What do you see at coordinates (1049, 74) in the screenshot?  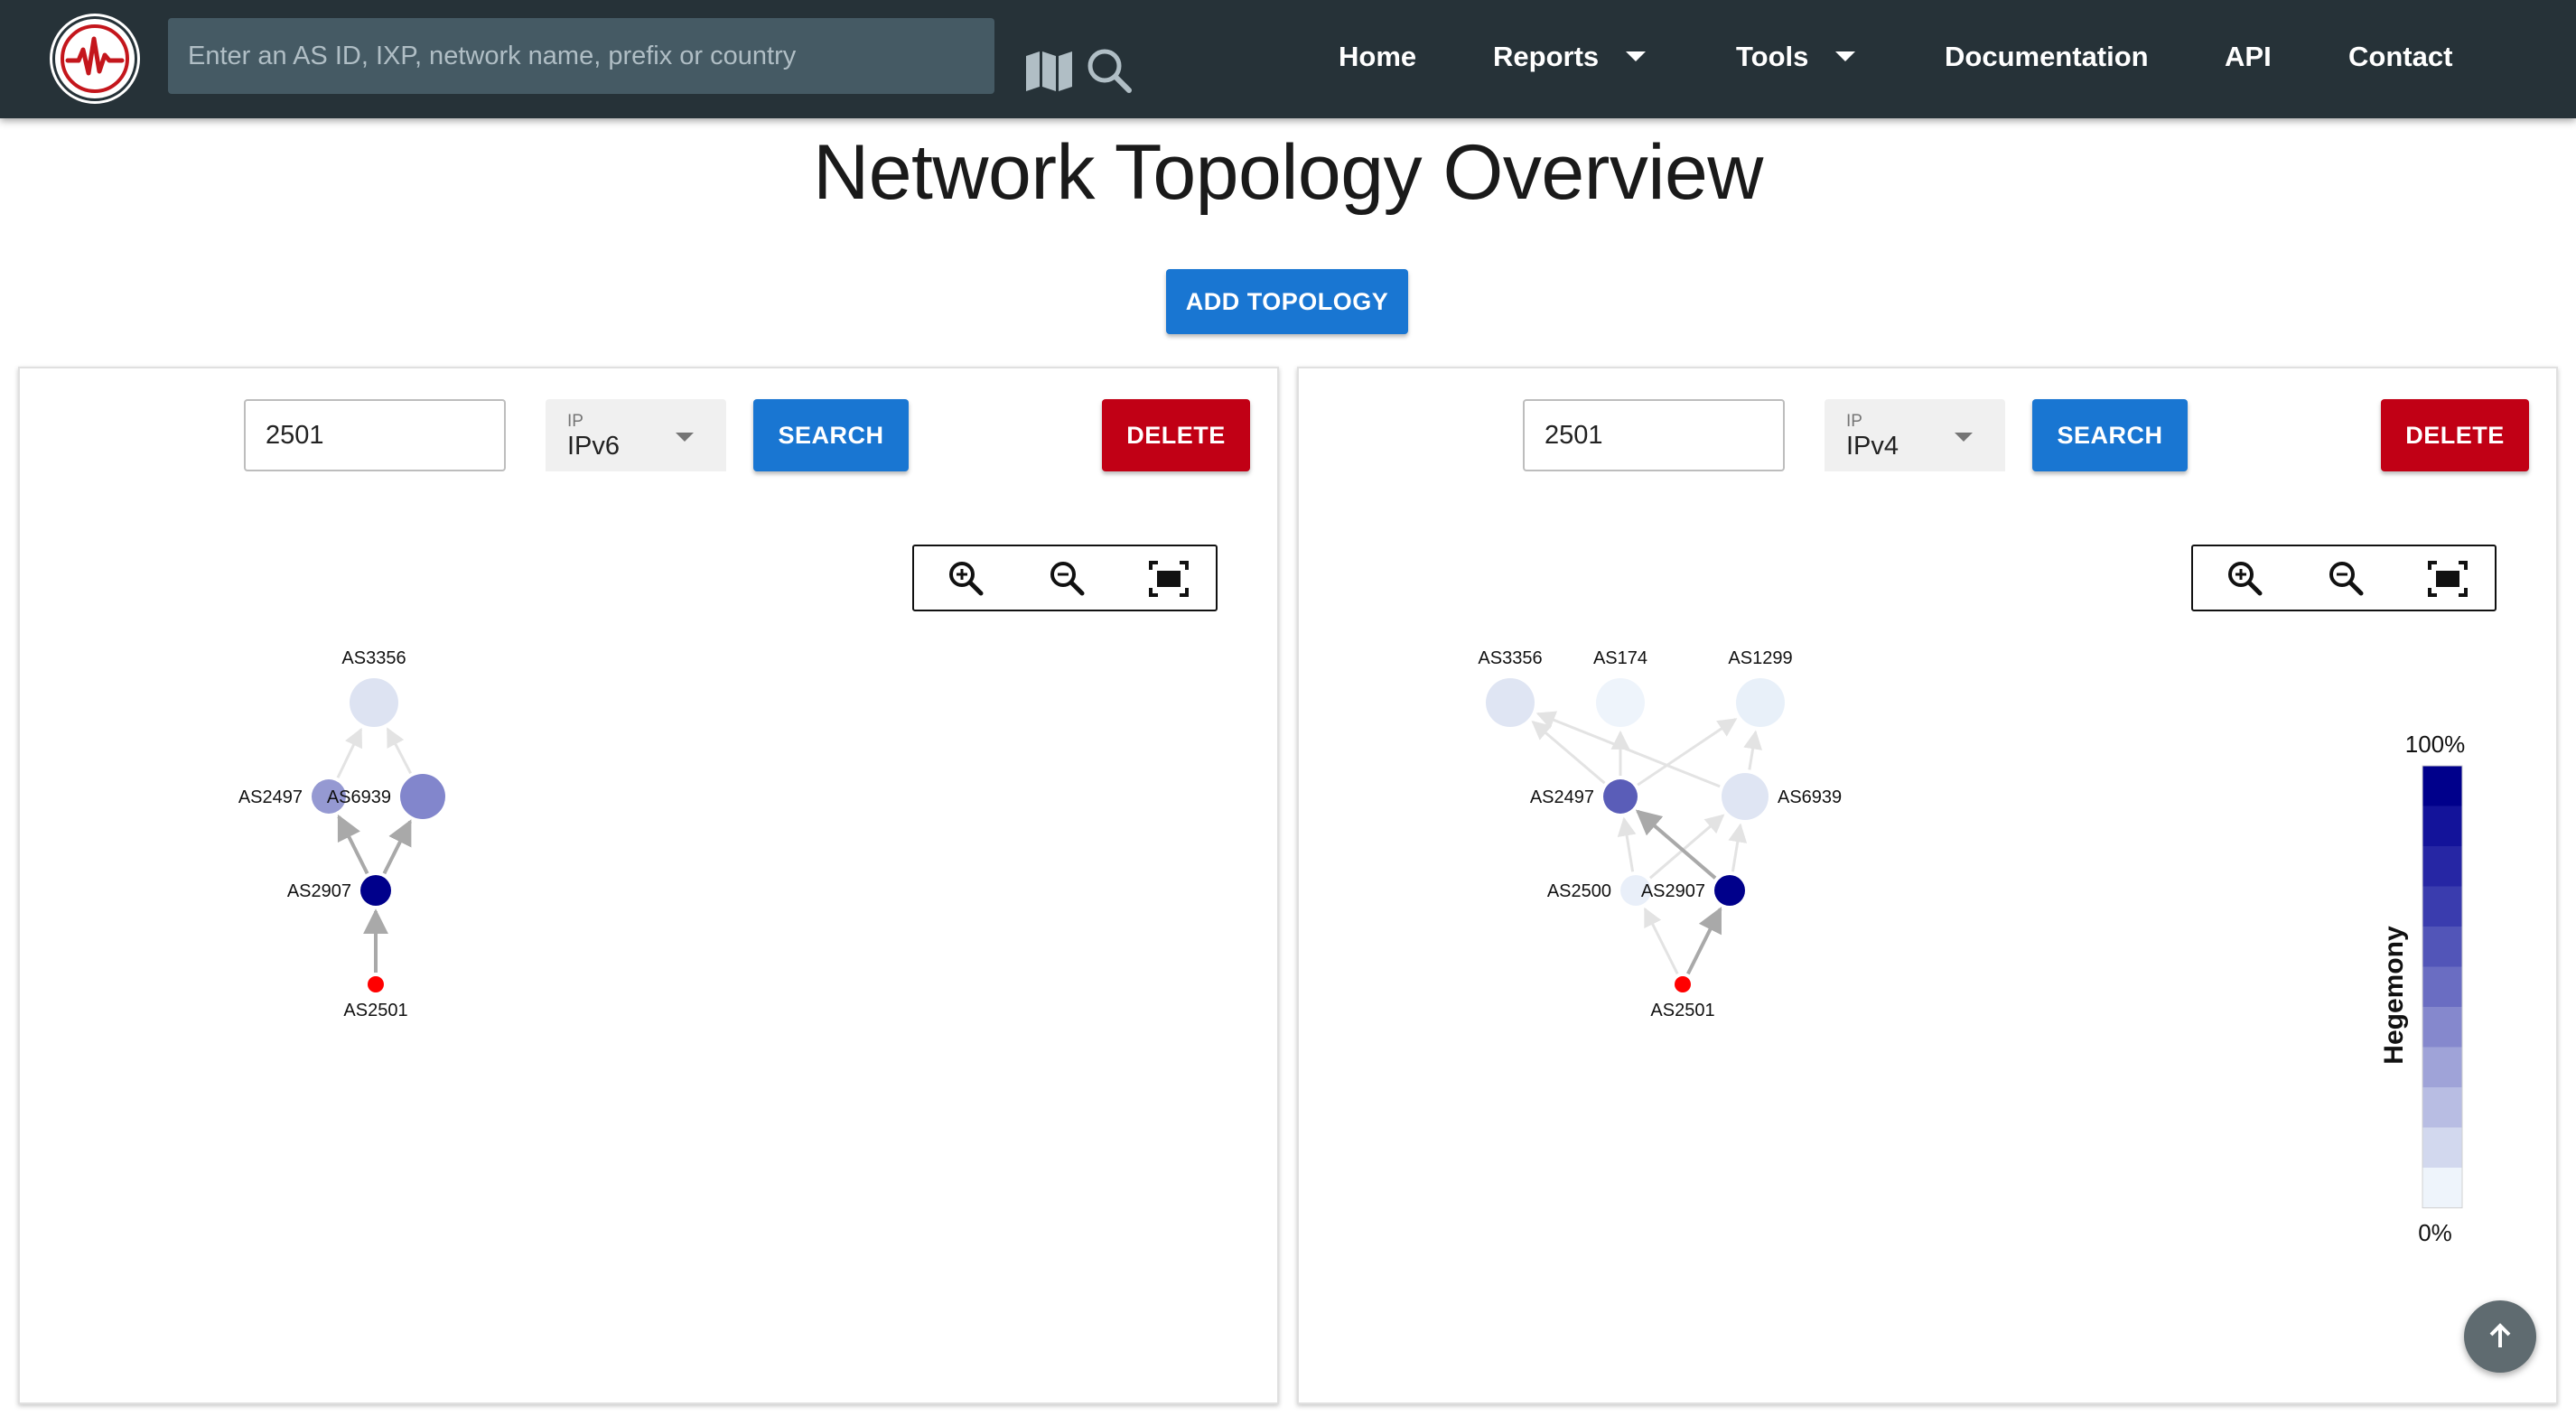 I see `map-icon` at bounding box center [1049, 74].